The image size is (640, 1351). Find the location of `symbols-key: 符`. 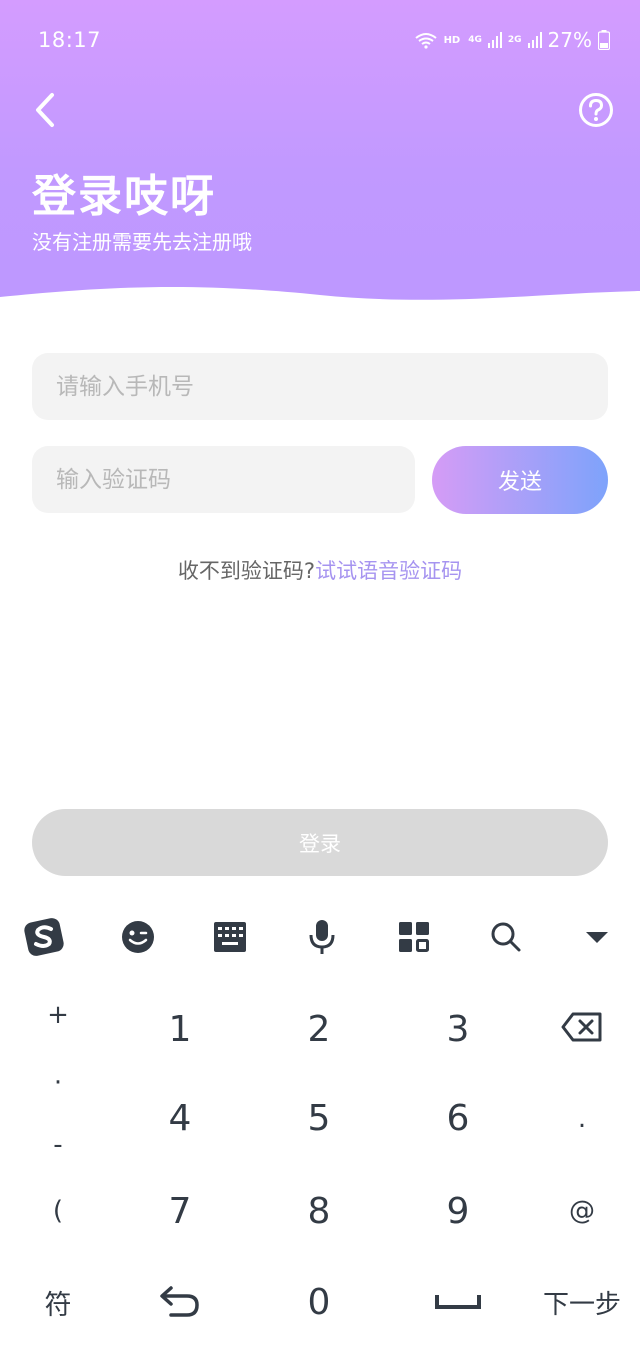

symbols-key: 符 is located at coordinates (58, 1302).